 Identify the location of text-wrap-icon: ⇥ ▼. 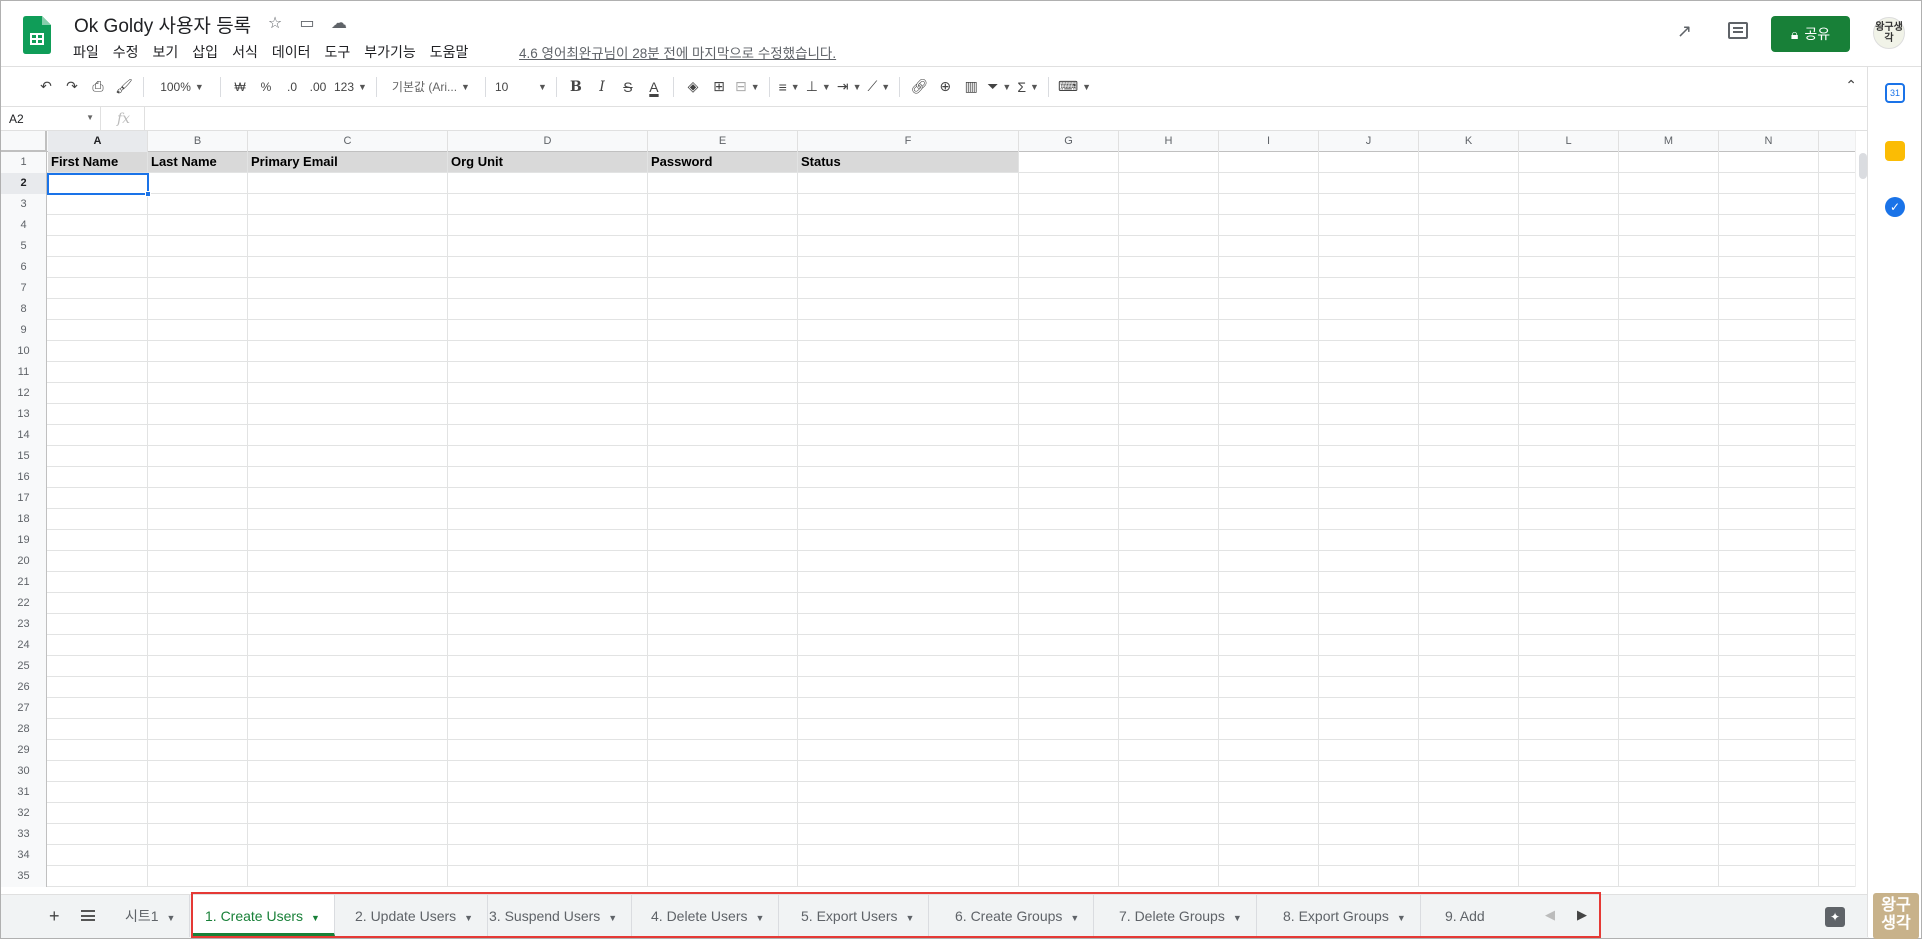
(849, 87).